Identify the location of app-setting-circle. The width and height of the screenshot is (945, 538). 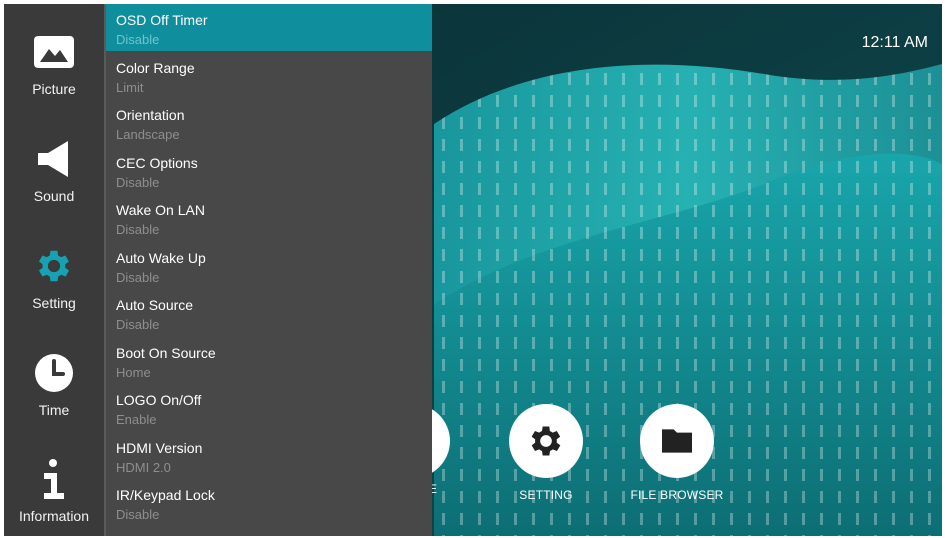
(546, 441).